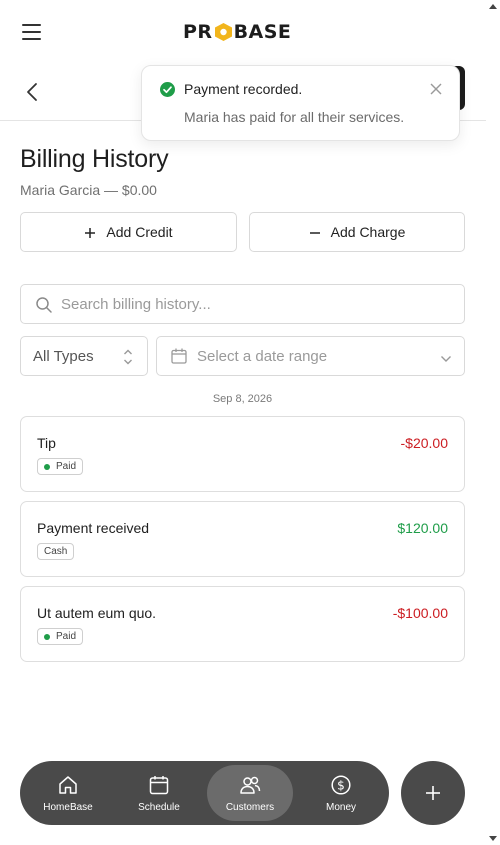  I want to click on chevron-down-icon, so click(446, 356).